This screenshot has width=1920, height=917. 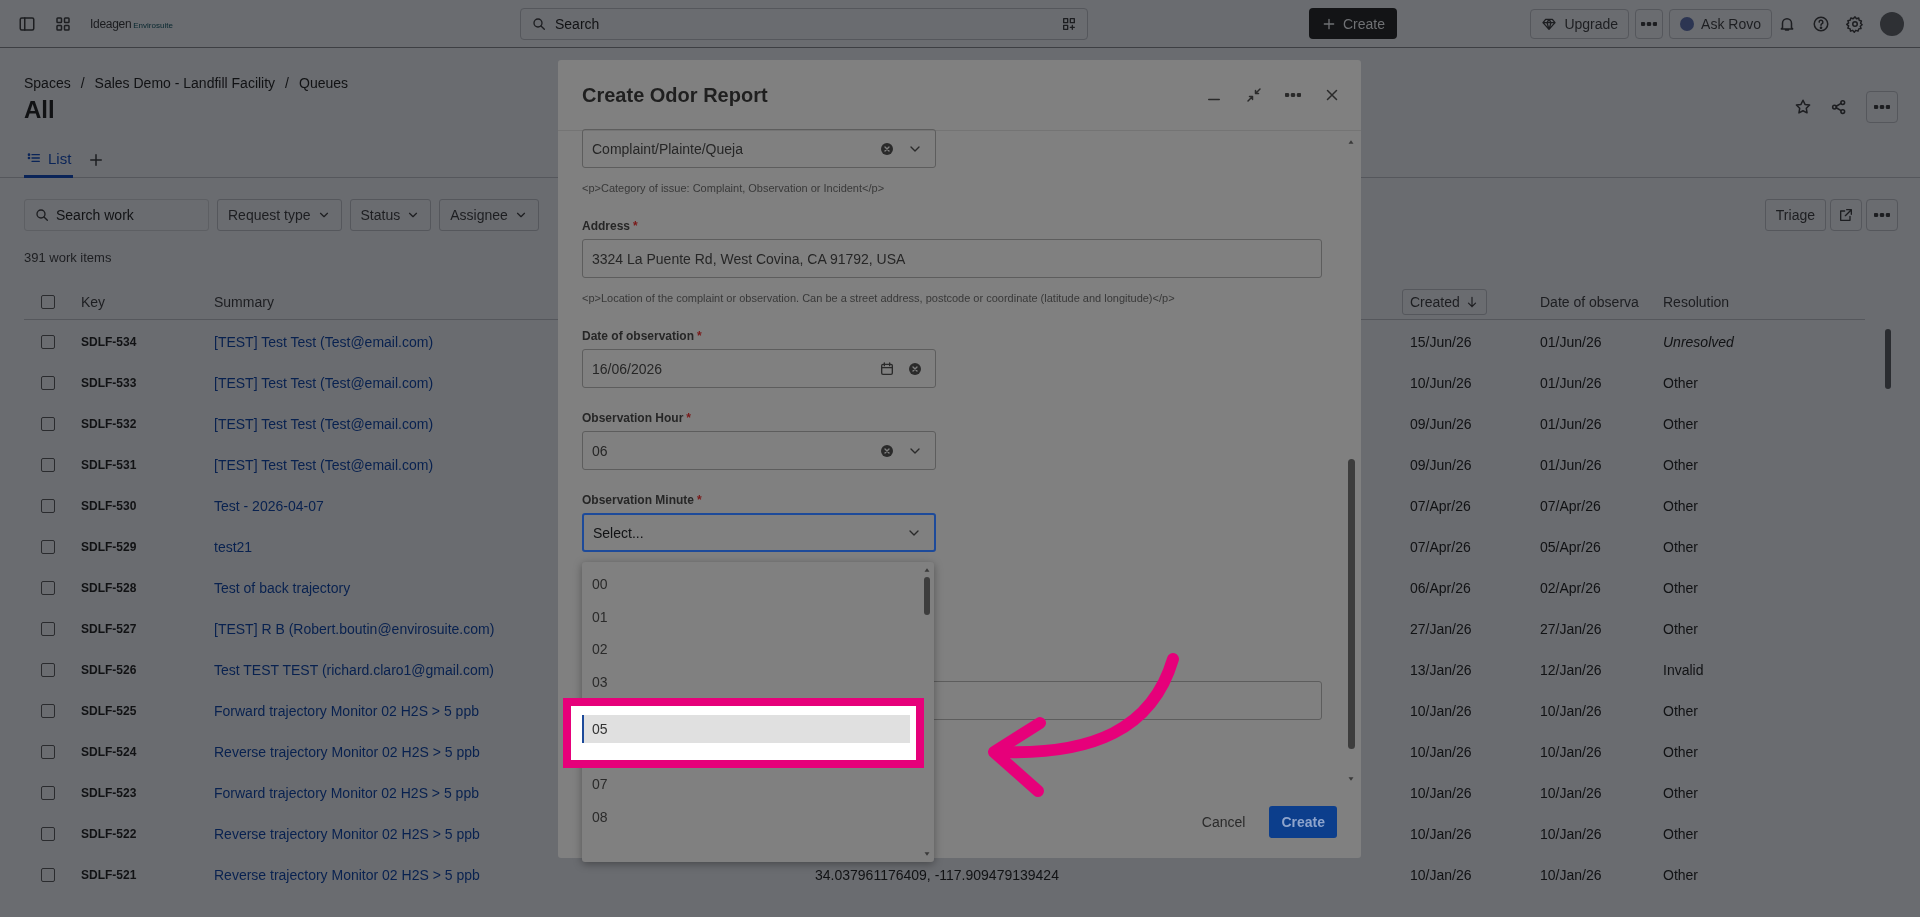 I want to click on issue-key: SDLF-531, so click(x=109, y=464).